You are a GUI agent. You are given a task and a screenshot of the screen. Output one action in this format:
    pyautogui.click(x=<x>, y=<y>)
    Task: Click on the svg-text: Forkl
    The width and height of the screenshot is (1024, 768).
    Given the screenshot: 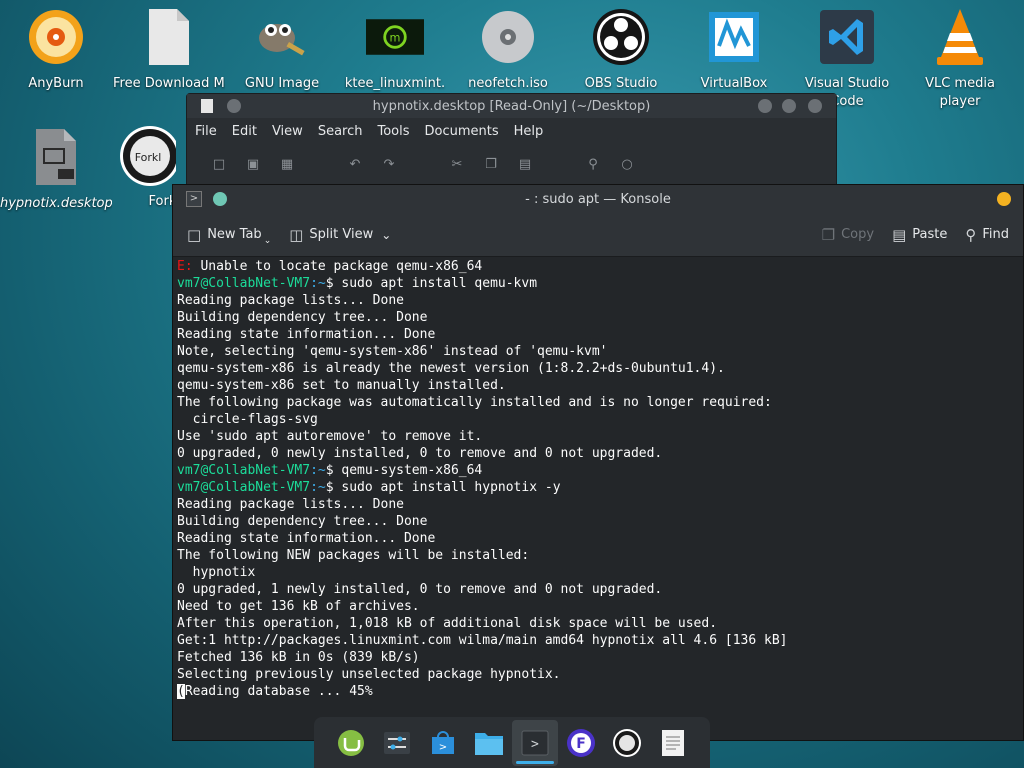 What is the action you would take?
    pyautogui.click(x=148, y=157)
    